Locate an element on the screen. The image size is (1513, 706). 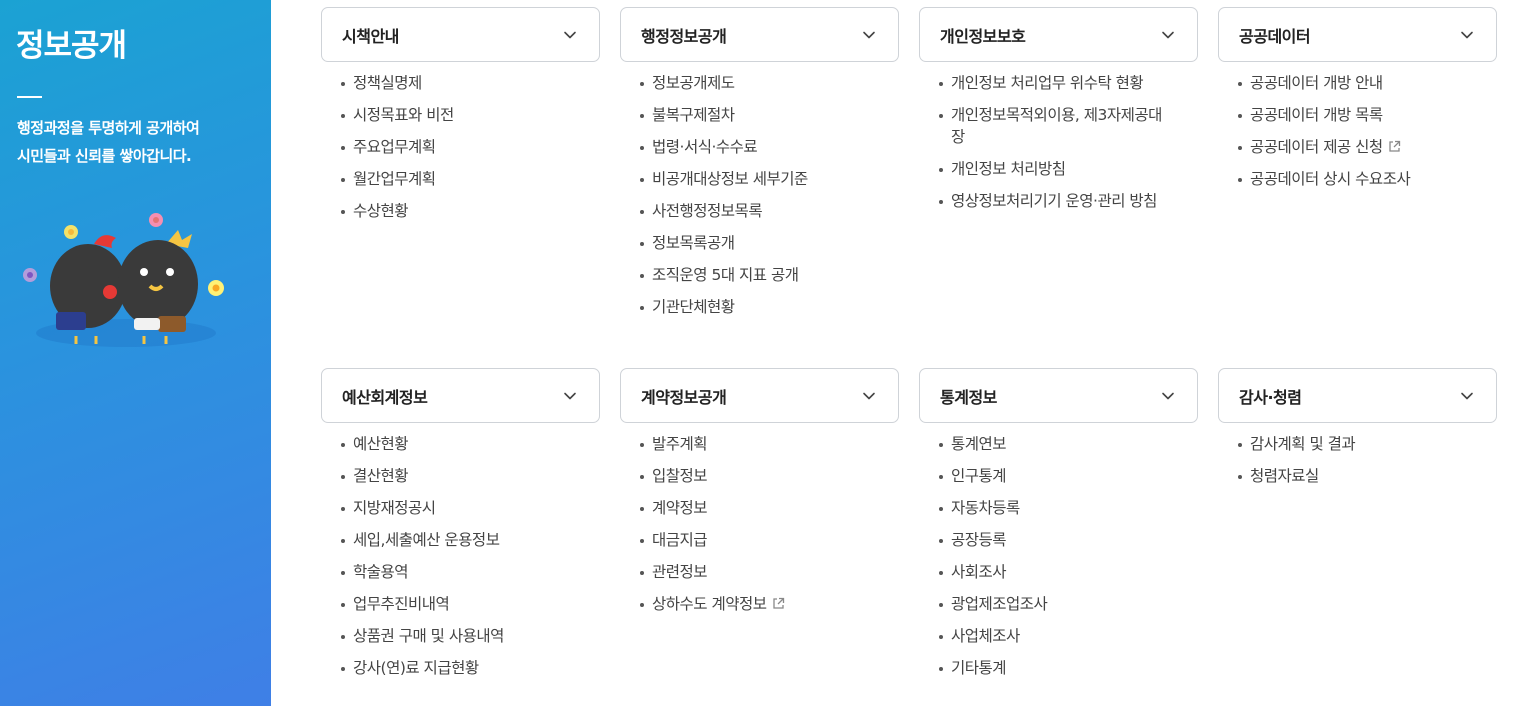
category-link: 개인정보목적외이용, 제3자제공대장 is located at coordinates (1050, 126).